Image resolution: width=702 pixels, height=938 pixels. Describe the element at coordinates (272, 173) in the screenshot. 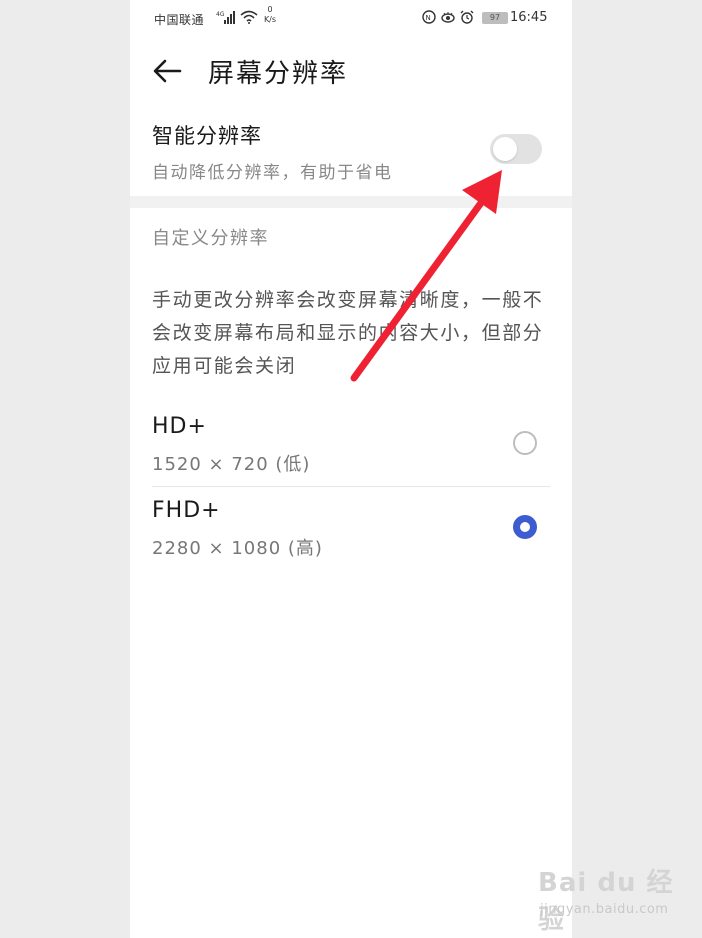

I see `smart-resolution-subtitle: 自动降低分辨率，有助于省电` at that location.